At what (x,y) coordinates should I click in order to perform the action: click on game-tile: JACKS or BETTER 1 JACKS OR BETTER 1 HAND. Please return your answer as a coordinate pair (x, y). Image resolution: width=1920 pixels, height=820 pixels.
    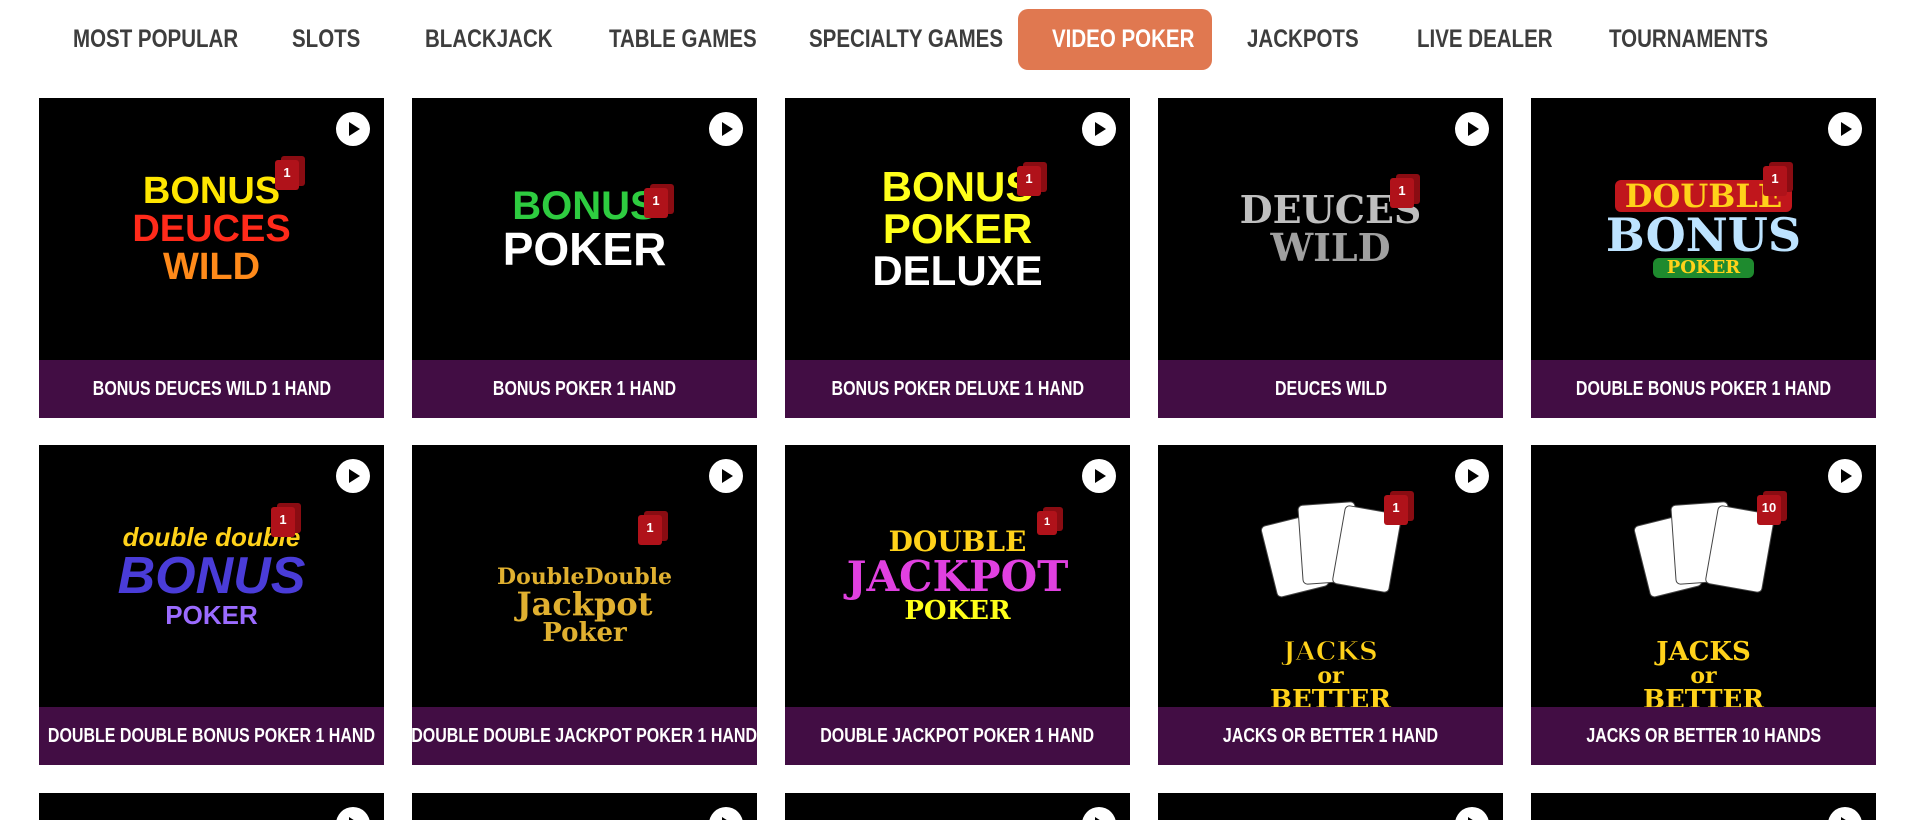
    Looking at the image, I should click on (1330, 605).